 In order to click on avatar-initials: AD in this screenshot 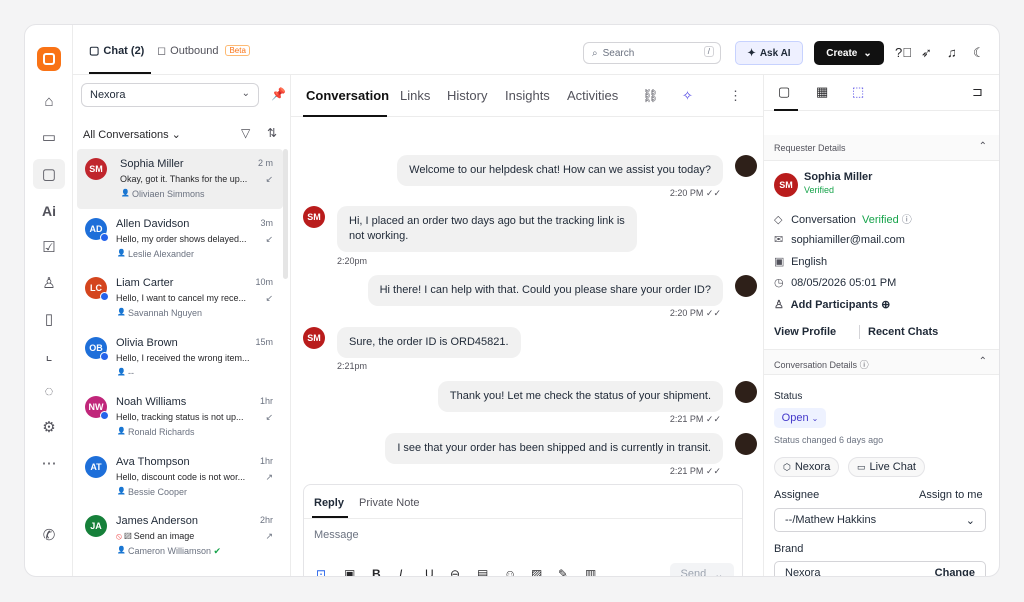, I will do `click(96, 228)`.